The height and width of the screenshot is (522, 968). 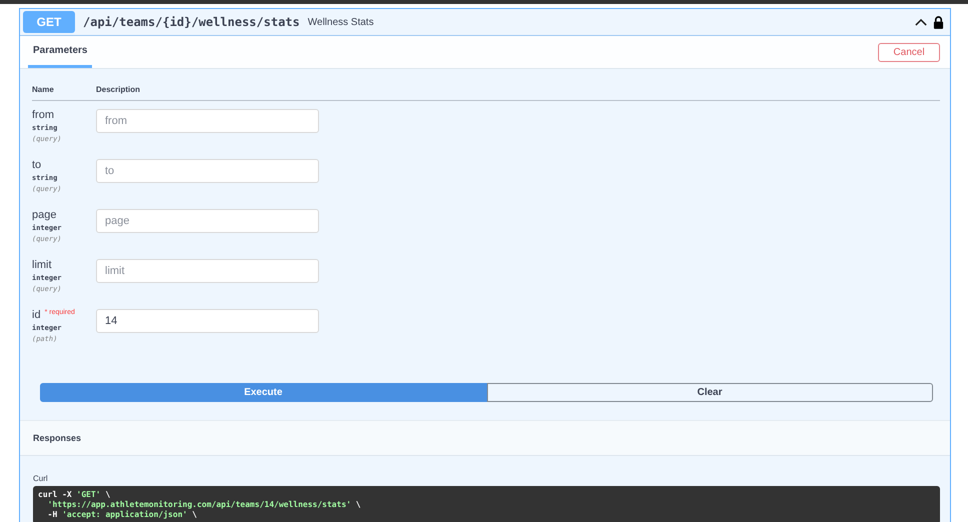 What do you see at coordinates (207, 171) in the screenshot?
I see `input-field: to` at bounding box center [207, 171].